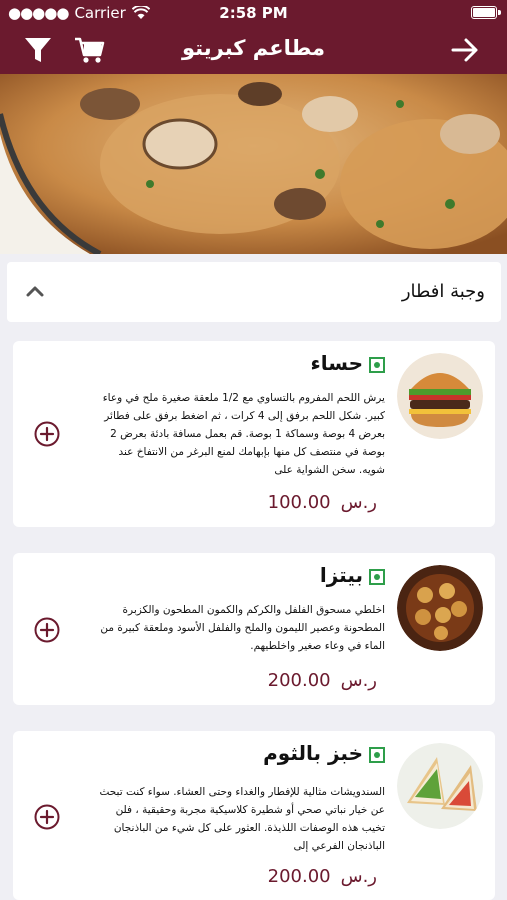  What do you see at coordinates (337, 363) in the screenshot?
I see `item-name: حساء` at bounding box center [337, 363].